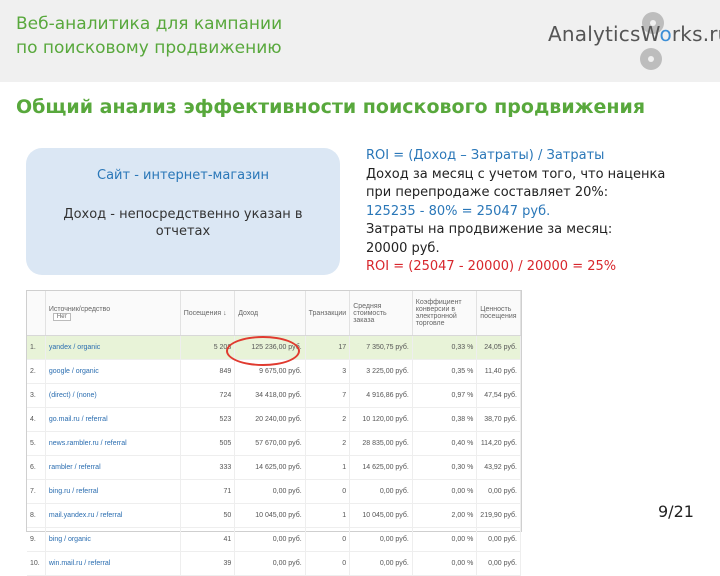 This screenshot has width=720, height=576. What do you see at coordinates (403, 248) in the screenshot?
I see `calc-cost-value: 20000 руб.` at bounding box center [403, 248].